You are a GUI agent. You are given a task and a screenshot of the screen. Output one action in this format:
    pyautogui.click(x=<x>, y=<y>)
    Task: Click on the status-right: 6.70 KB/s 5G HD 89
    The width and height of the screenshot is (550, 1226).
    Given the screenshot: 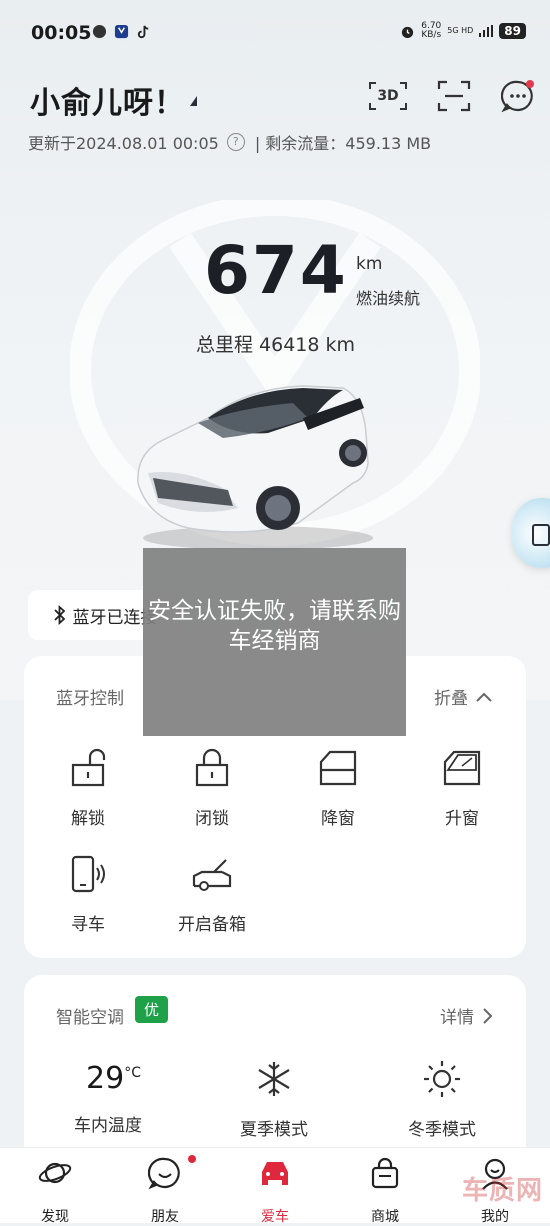 What is the action you would take?
    pyautogui.click(x=463, y=31)
    